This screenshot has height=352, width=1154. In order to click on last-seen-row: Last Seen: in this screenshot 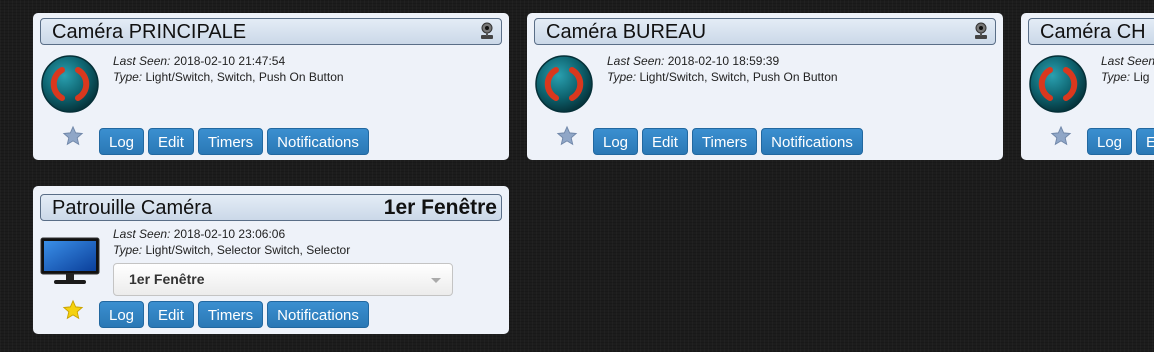, I will do `click(1127, 61)`.